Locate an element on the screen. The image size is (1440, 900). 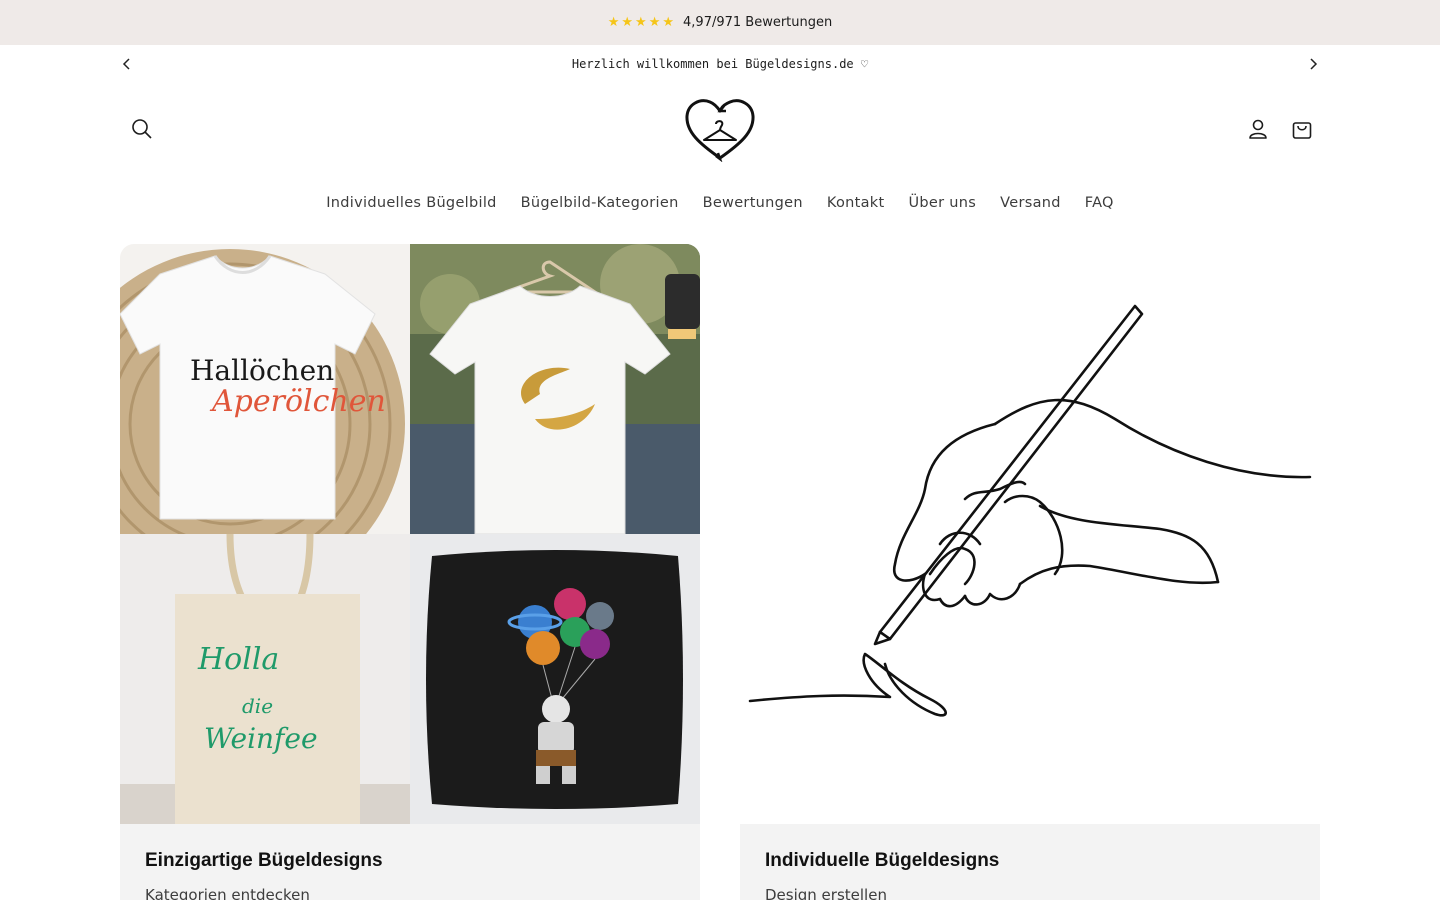
card-title: Individuelle Bügeldesigns is located at coordinates (1030, 861).